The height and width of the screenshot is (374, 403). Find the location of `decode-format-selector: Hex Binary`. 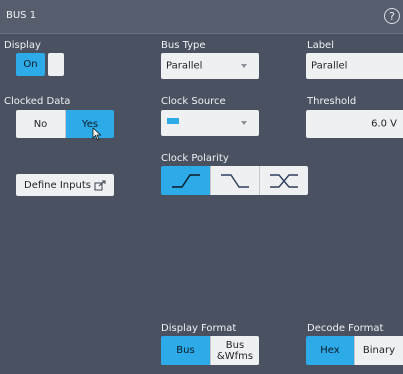

decode-format-selector: Hex Binary is located at coordinates (354, 350).